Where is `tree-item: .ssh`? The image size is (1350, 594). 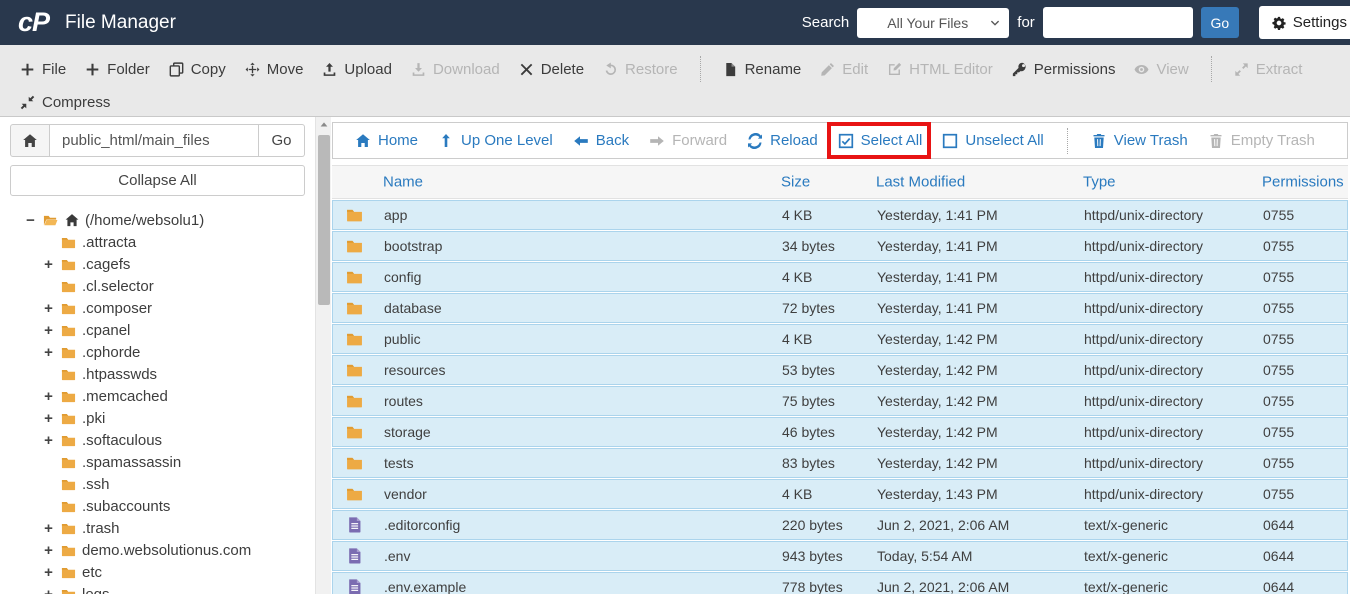 tree-item: .ssh is located at coordinates (157, 484).